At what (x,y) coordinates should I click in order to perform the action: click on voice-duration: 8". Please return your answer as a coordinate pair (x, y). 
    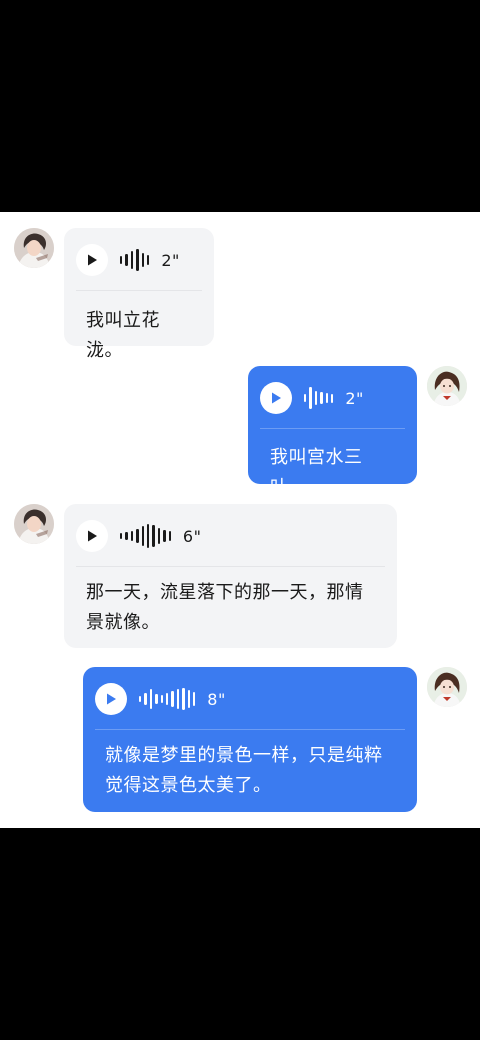
    Looking at the image, I should click on (216, 699).